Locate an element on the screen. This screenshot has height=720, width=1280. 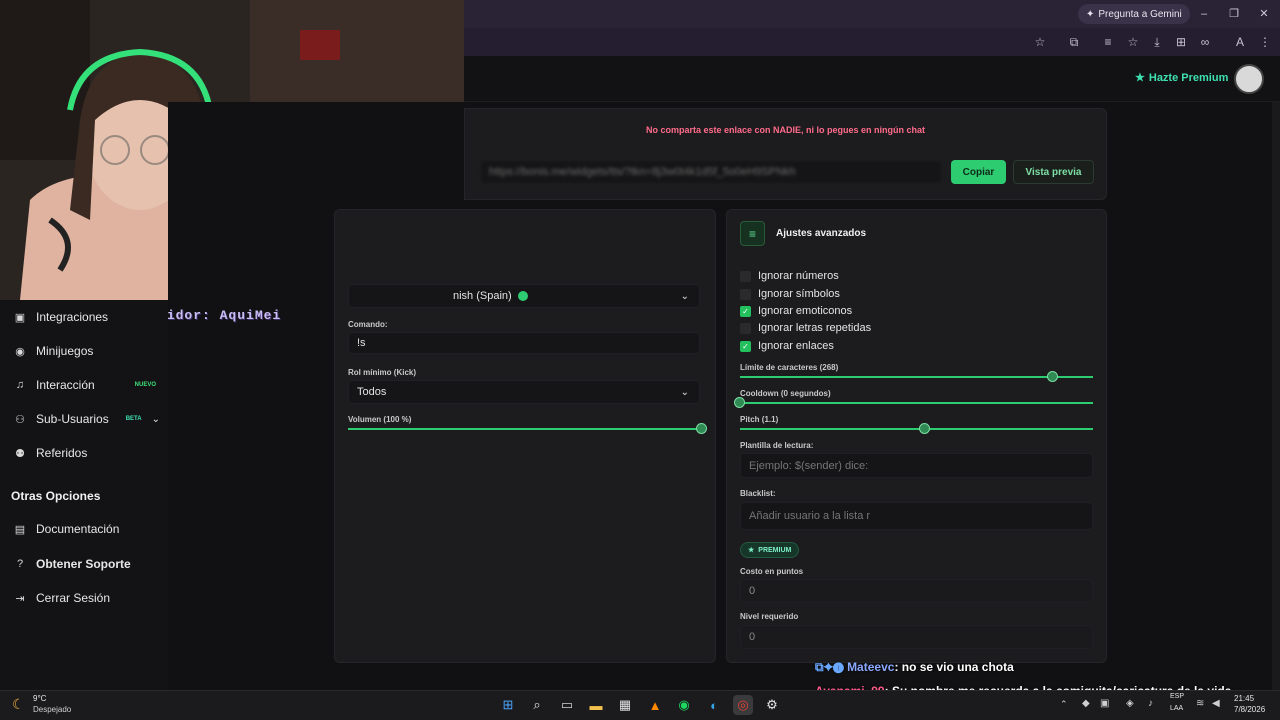
level-label: Nivel requerido is located at coordinates (769, 616).